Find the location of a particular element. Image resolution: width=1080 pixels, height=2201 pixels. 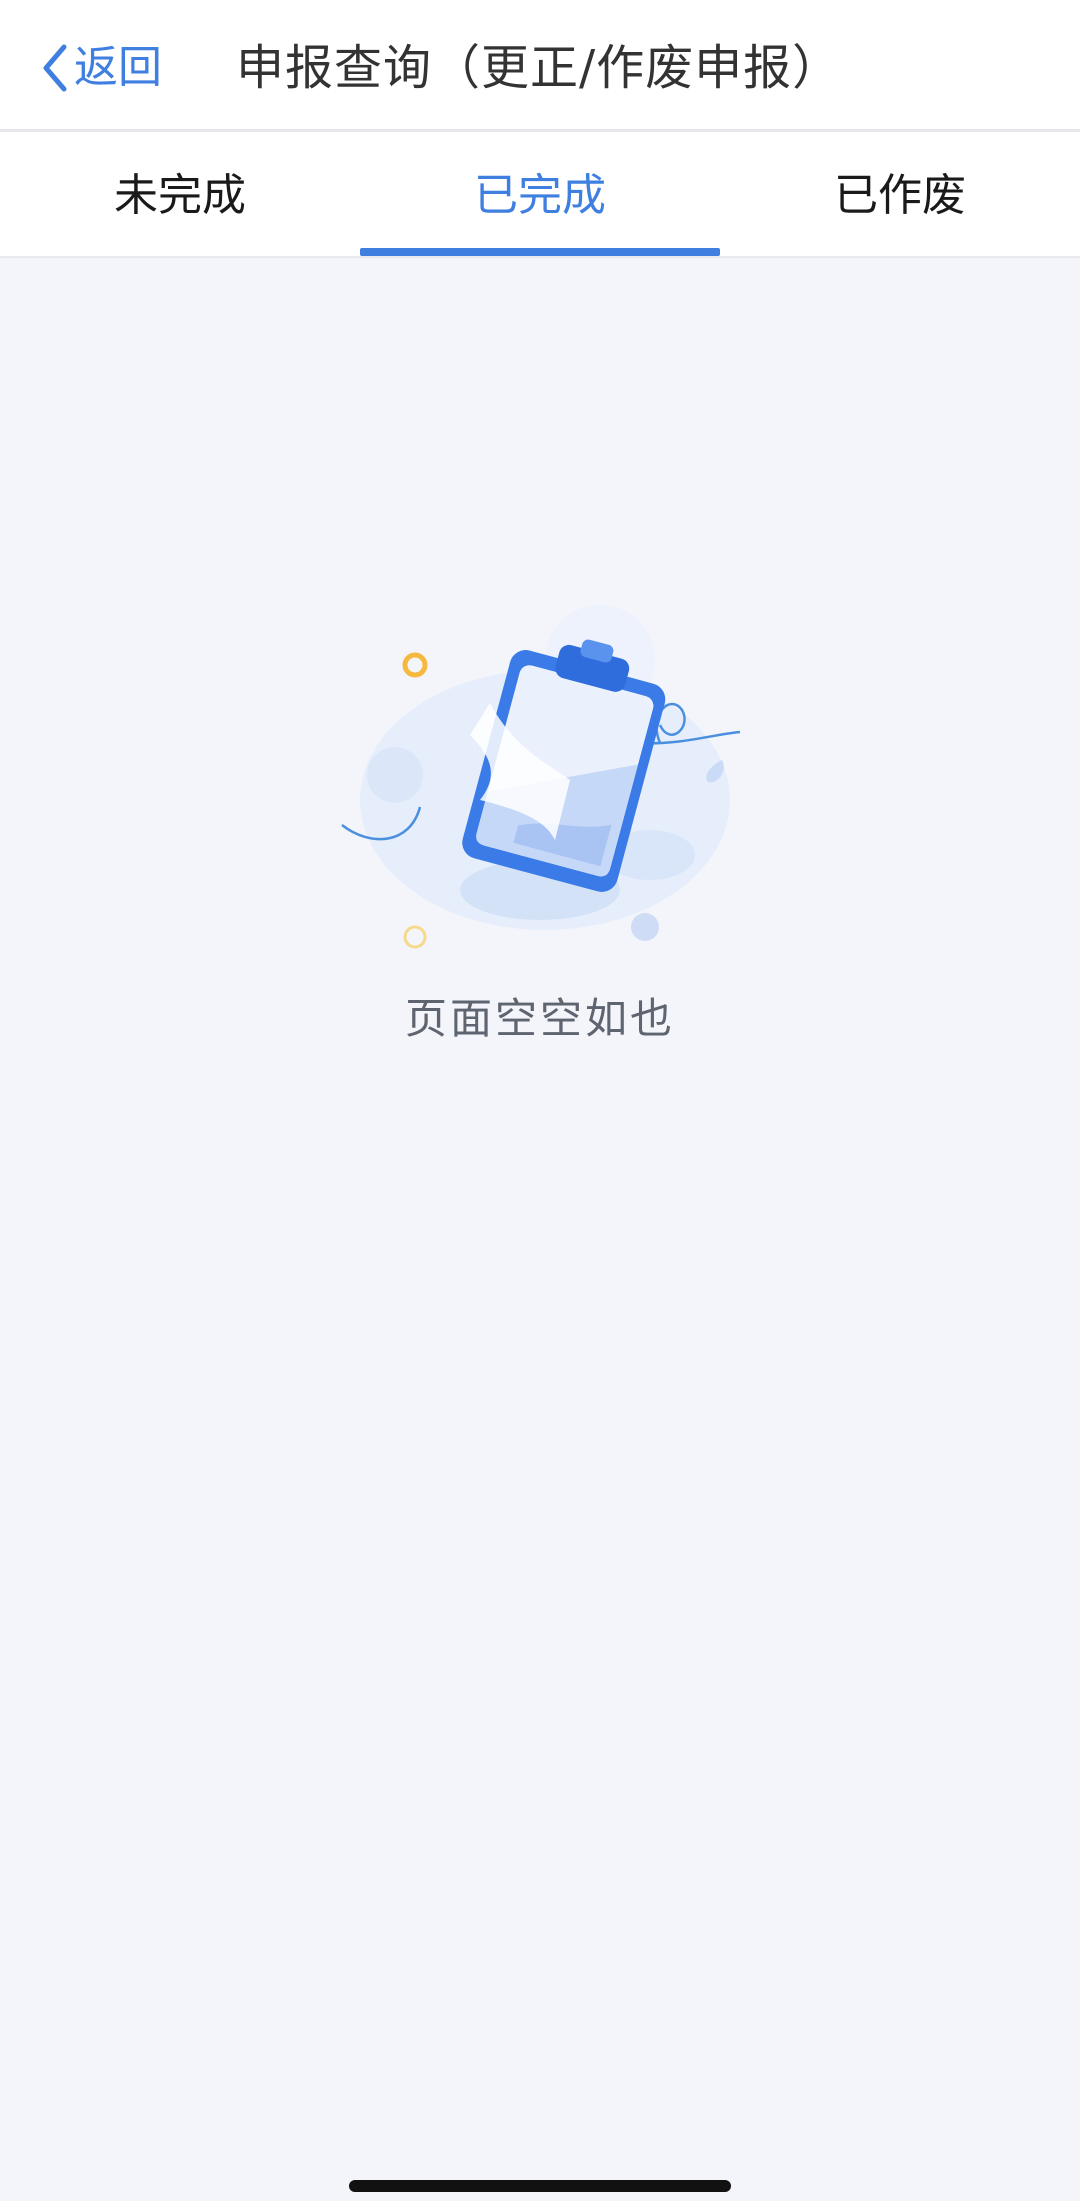

back-label: 返回 is located at coordinates (118, 67).